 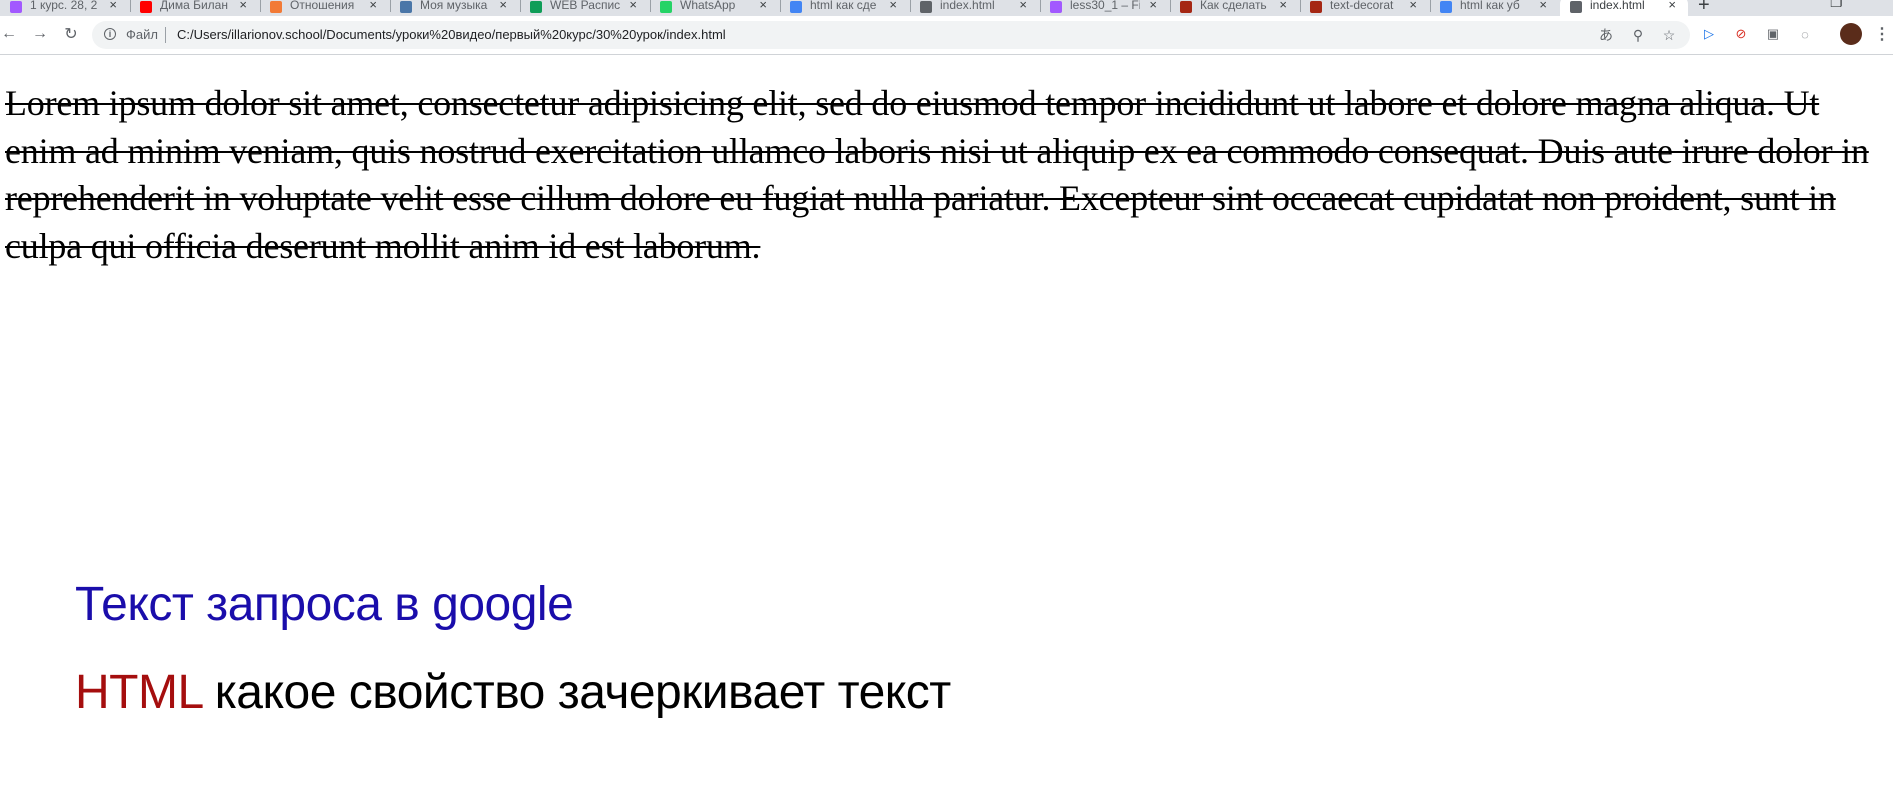 What do you see at coordinates (1773, 34) in the screenshot?
I see `camera-extension-icon: ▣` at bounding box center [1773, 34].